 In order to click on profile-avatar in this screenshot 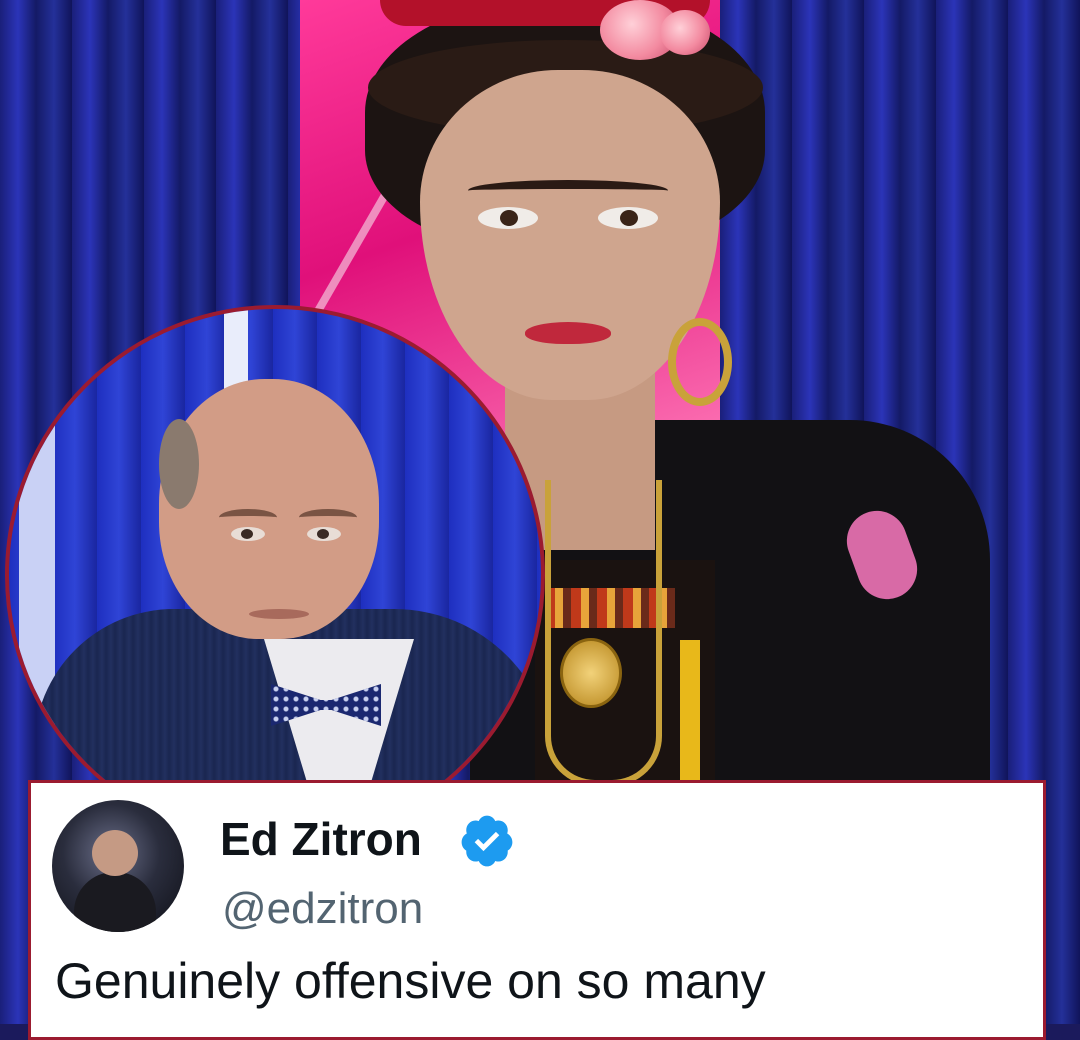, I will do `click(118, 866)`.